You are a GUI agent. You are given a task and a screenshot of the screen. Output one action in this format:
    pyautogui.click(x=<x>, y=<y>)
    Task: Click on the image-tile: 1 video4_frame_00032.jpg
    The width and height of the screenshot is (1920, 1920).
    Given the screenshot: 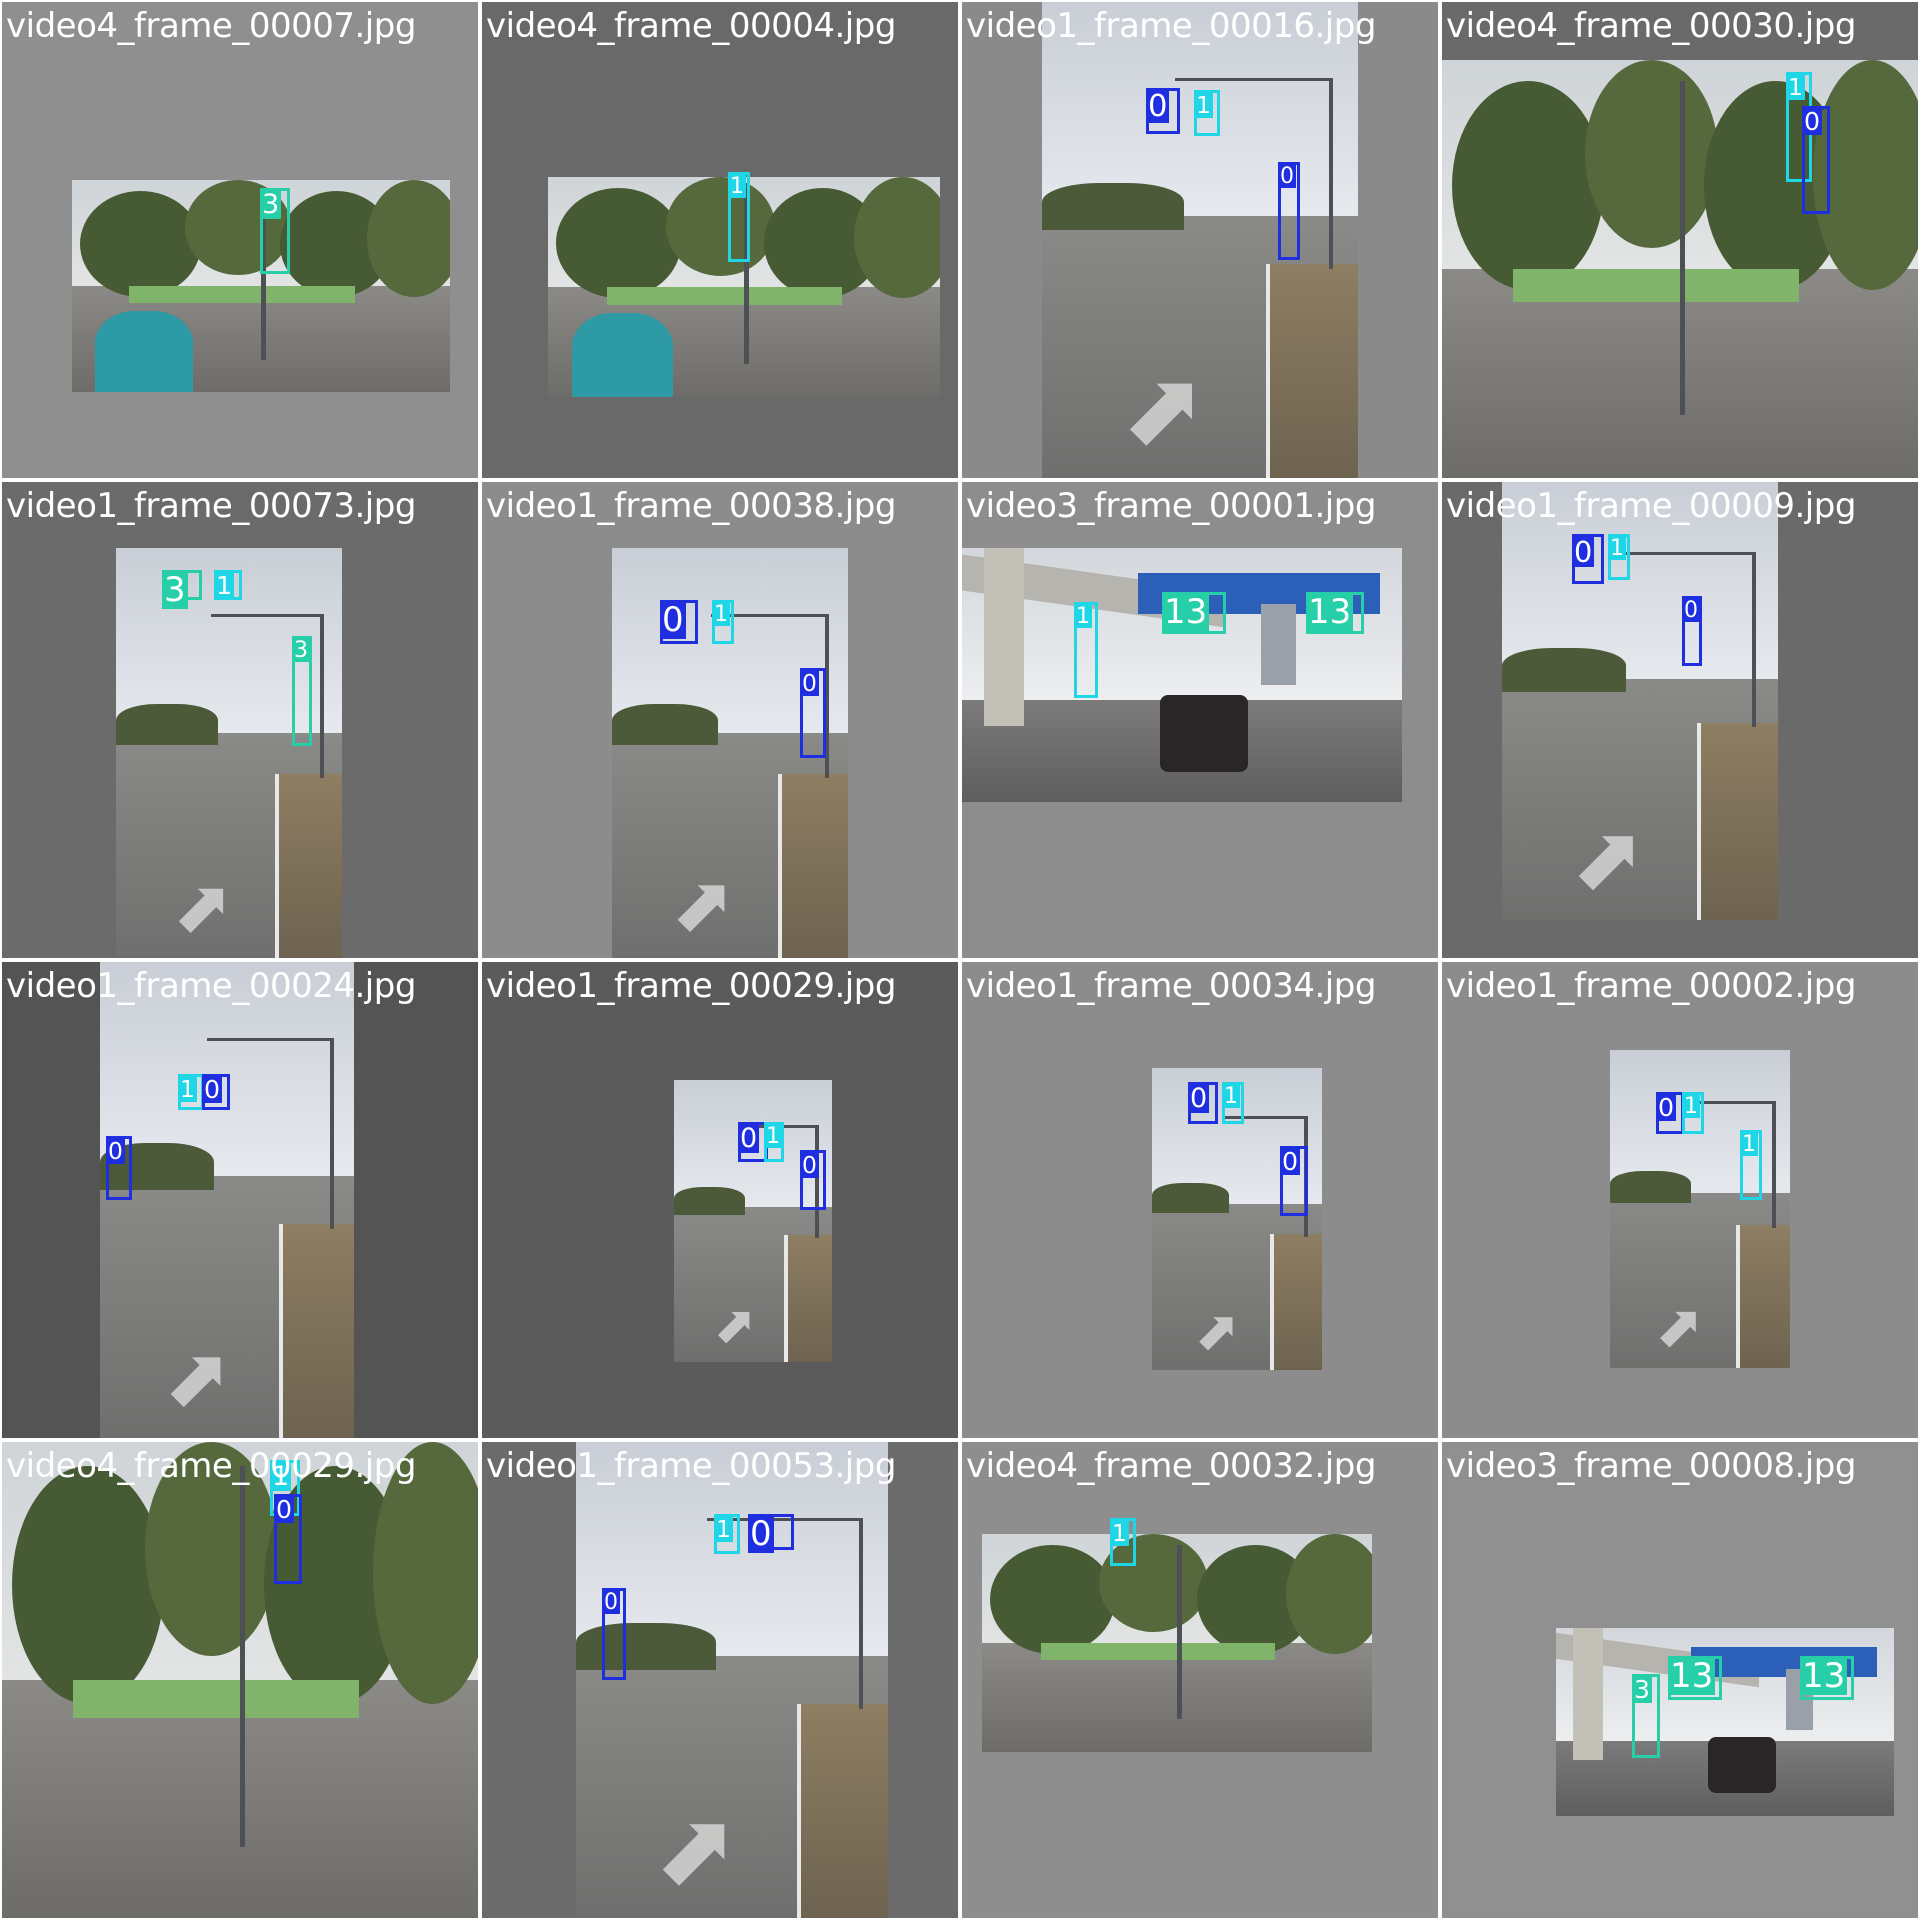 What is the action you would take?
    pyautogui.click(x=1200, y=1680)
    